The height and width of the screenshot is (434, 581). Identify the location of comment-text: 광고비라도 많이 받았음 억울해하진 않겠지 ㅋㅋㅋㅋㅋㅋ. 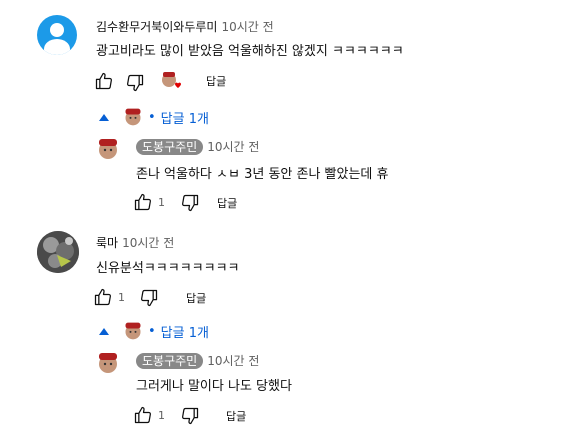
(250, 51).